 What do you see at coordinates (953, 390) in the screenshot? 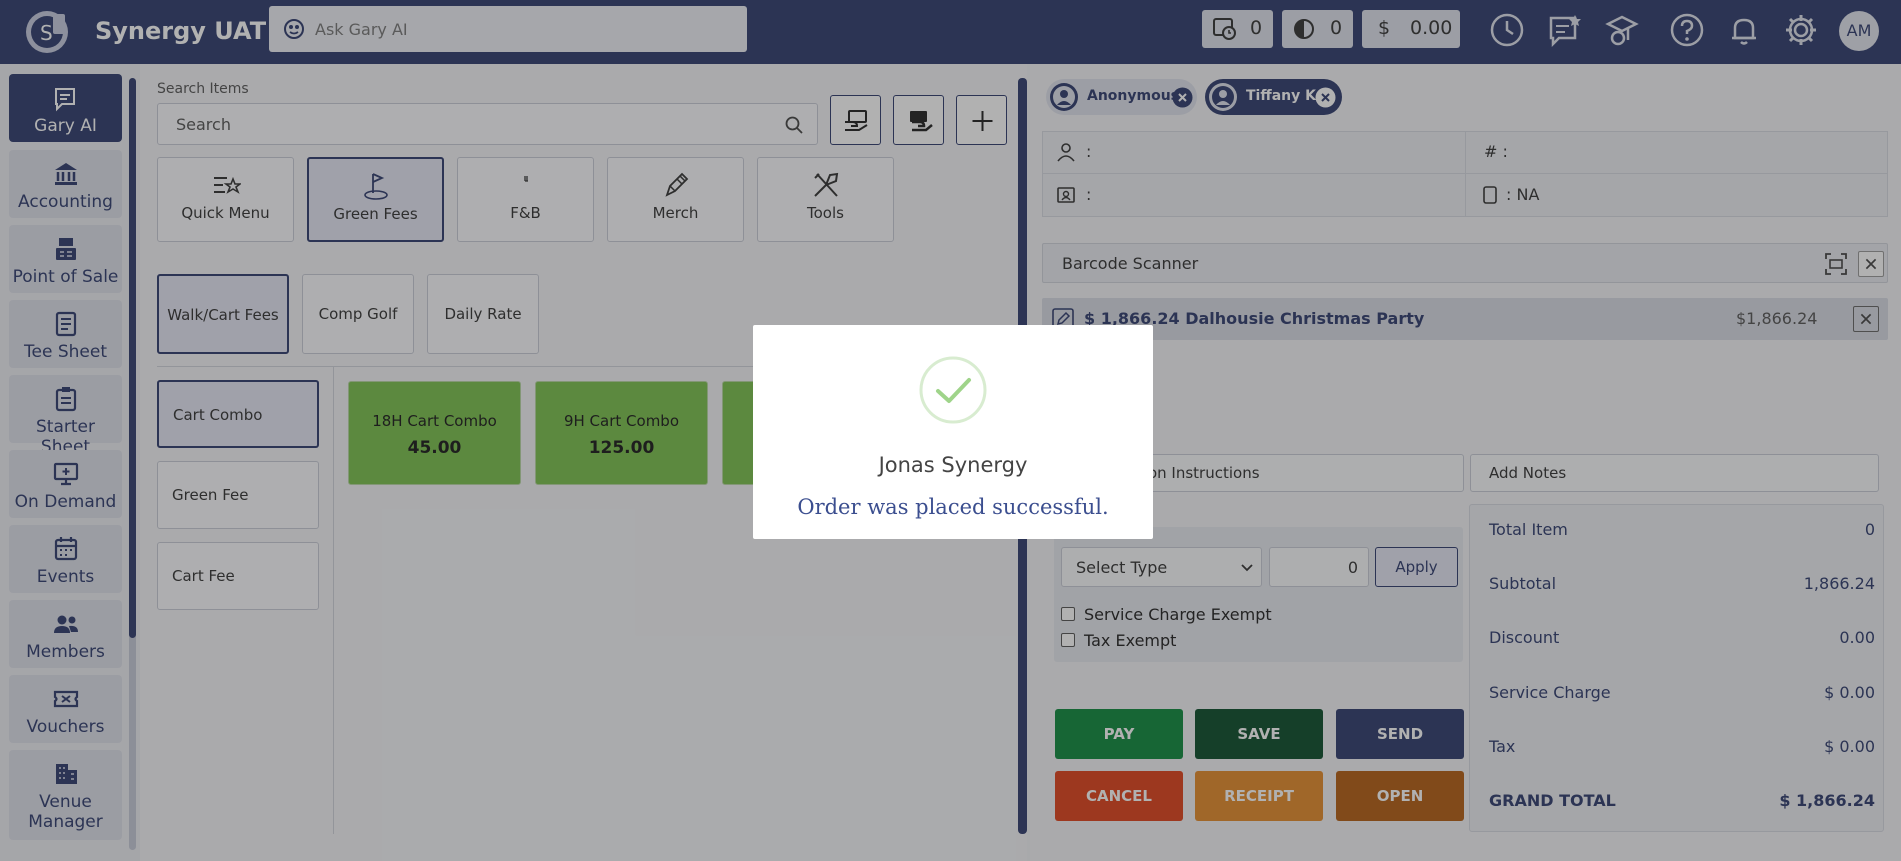
I see `success-check-icon` at bounding box center [953, 390].